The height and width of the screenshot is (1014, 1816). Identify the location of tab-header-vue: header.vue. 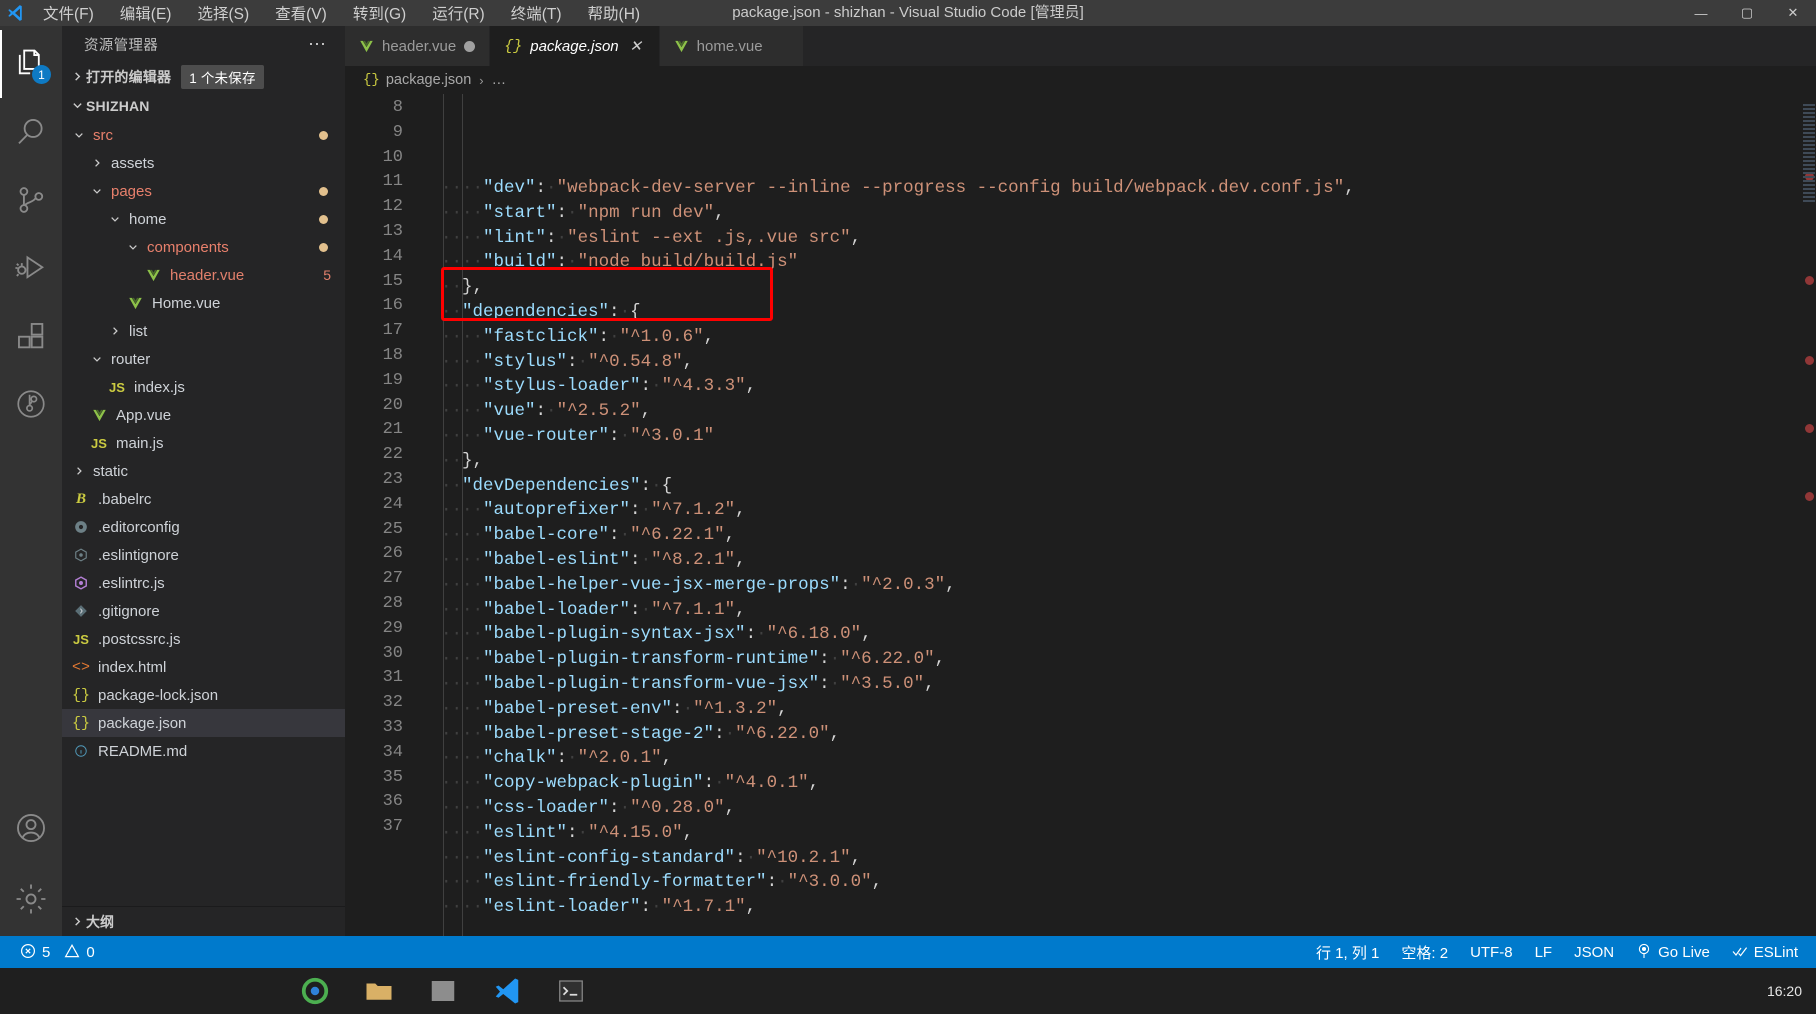
(418, 46).